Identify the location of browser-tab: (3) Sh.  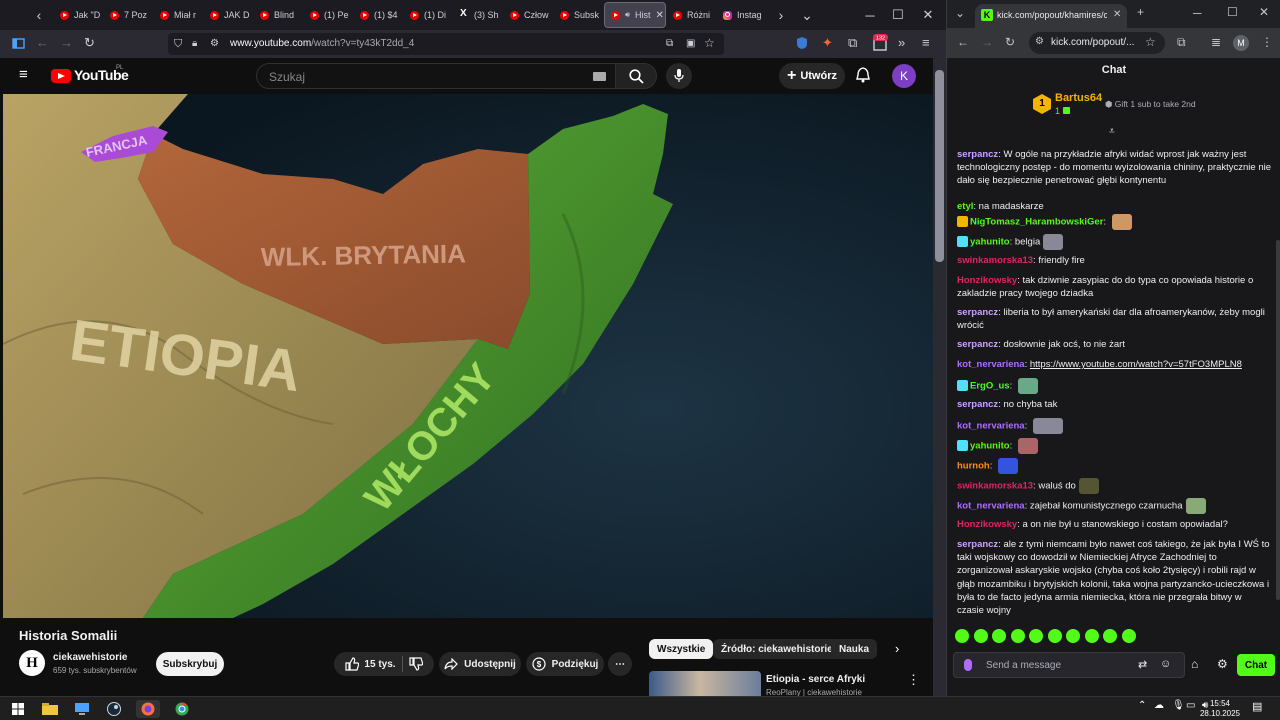
(478, 15).